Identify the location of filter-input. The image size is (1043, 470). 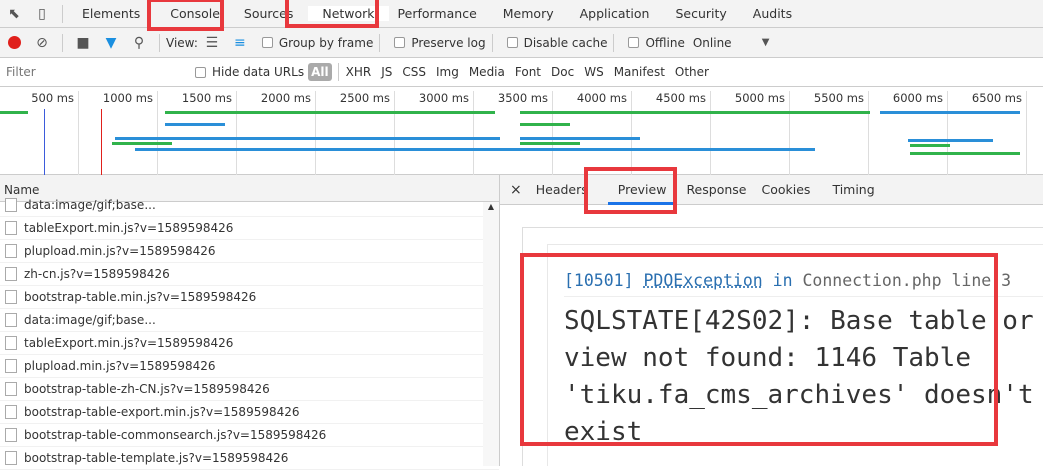
(94, 72).